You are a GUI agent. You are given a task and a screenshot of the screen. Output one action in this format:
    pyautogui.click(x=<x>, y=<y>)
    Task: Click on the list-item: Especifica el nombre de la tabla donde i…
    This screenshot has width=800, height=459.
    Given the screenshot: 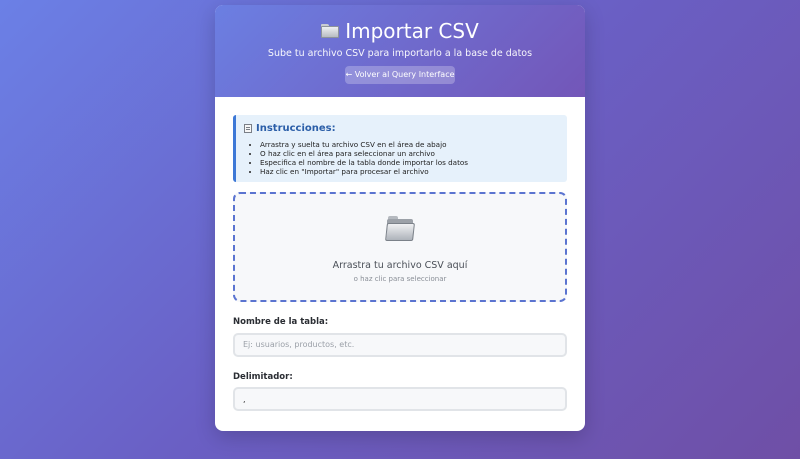 What is the action you would take?
    pyautogui.click(x=408, y=162)
    